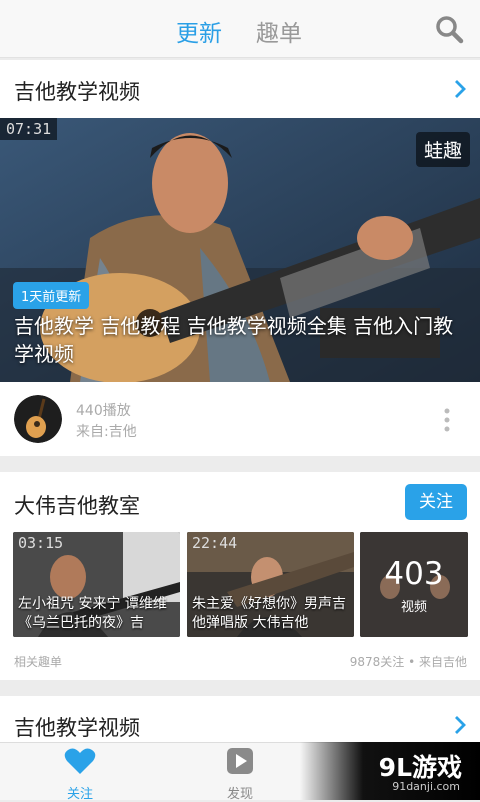  What do you see at coordinates (426, 786) in the screenshot?
I see `brand-url: 91danji.com` at bounding box center [426, 786].